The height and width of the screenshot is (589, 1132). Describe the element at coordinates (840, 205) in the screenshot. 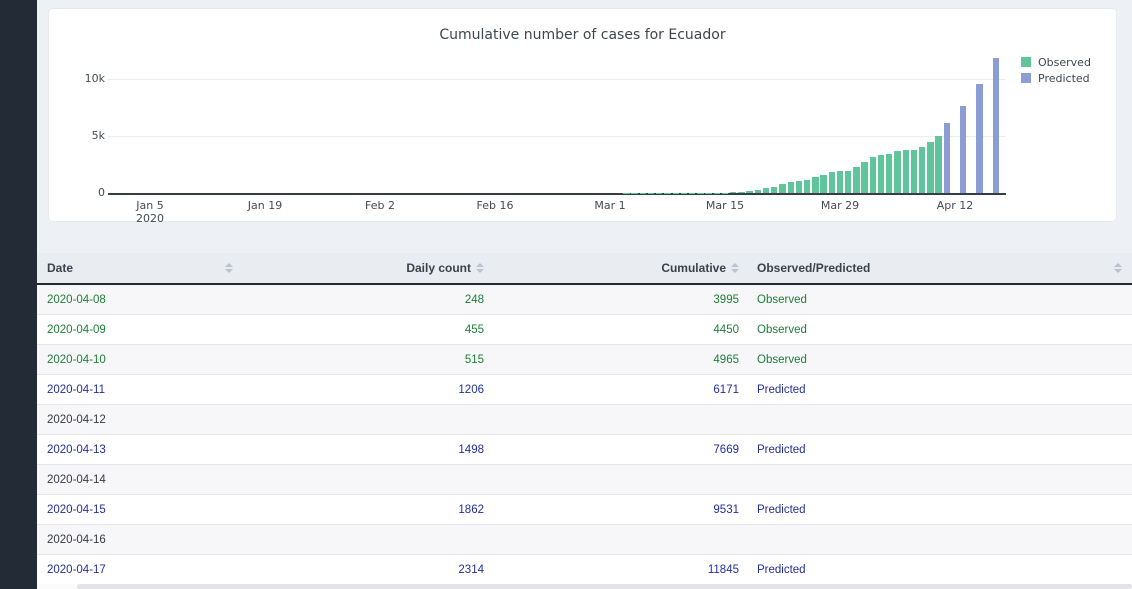

I see `x-tick-mar-29: Mar 29` at that location.